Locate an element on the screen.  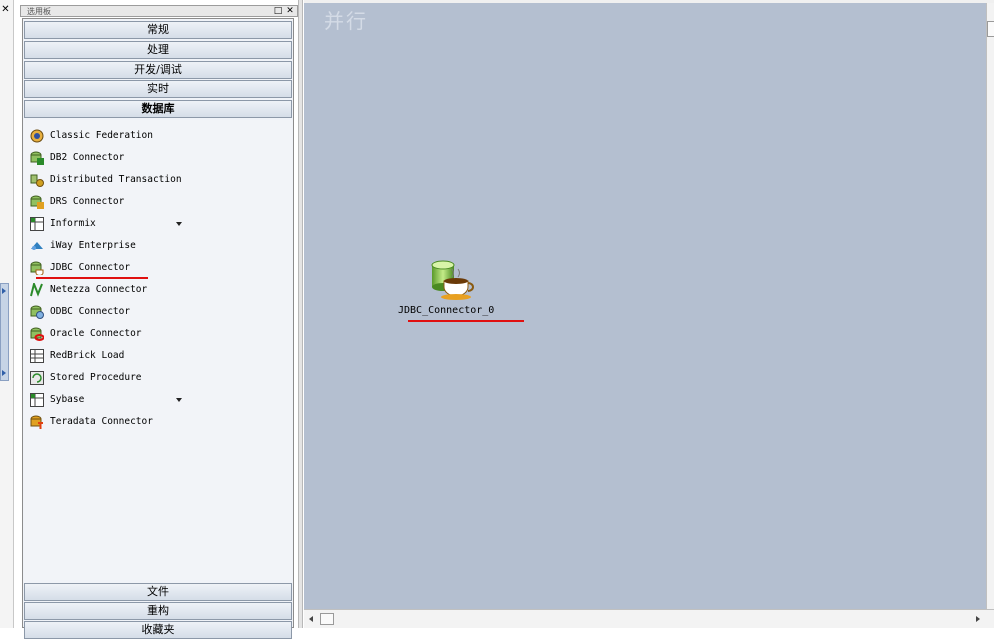
jdbc-connector-stage-icon is located at coordinates (452, 280).